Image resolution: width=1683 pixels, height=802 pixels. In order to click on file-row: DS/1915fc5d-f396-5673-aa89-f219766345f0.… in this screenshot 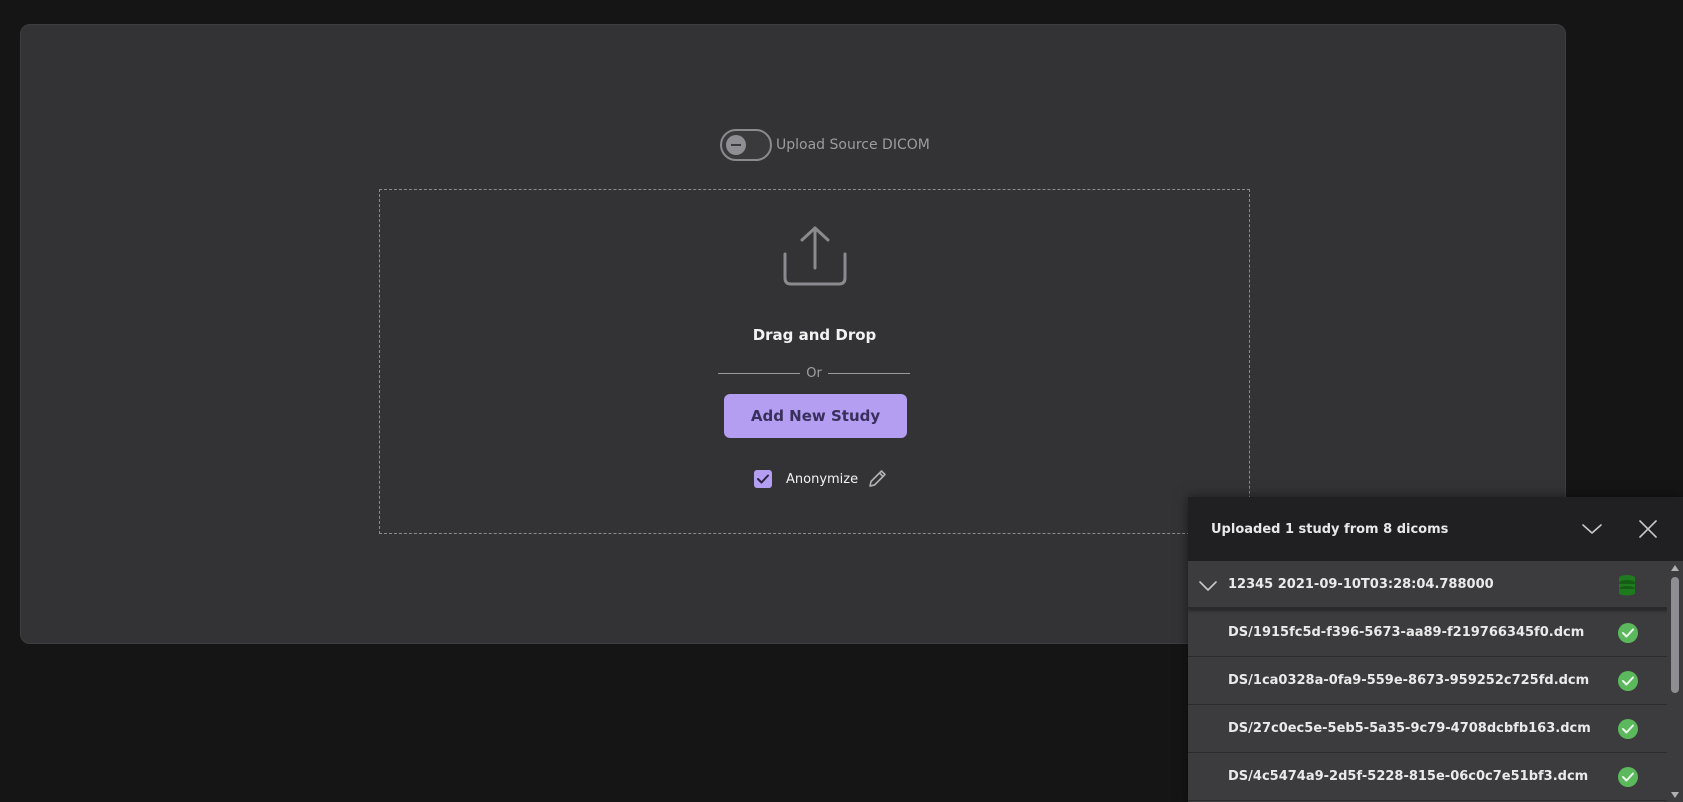, I will do `click(1435, 633)`.